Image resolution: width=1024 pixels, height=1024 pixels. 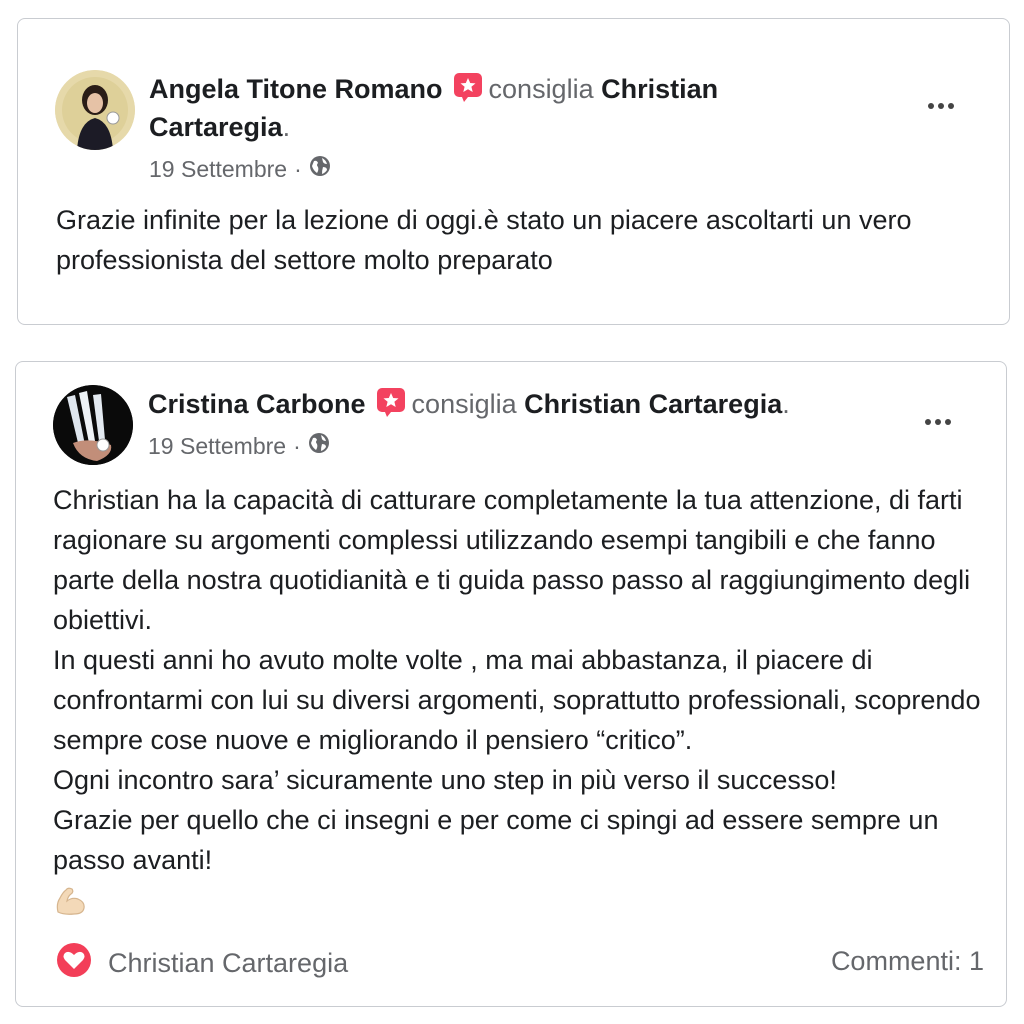 What do you see at coordinates (653, 404) in the screenshot?
I see `page-name-link: Christian Cartaregia` at bounding box center [653, 404].